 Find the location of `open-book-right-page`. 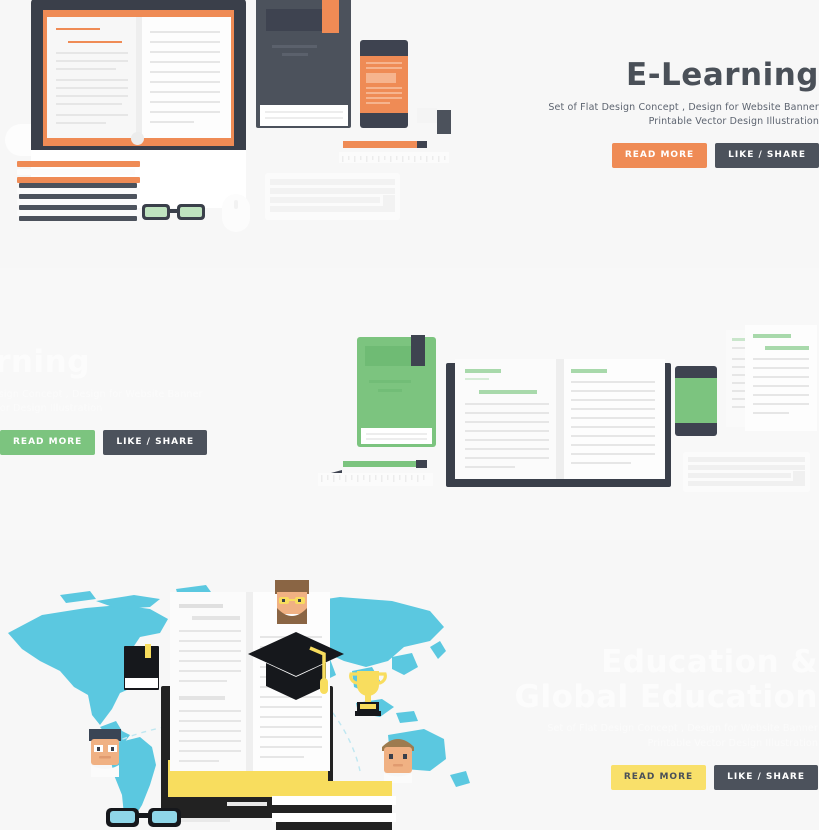

open-book-right-page is located at coordinates (613, 419).